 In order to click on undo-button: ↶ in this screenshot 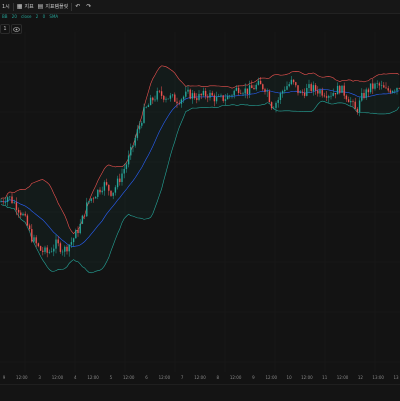, I will do `click(78, 6)`.